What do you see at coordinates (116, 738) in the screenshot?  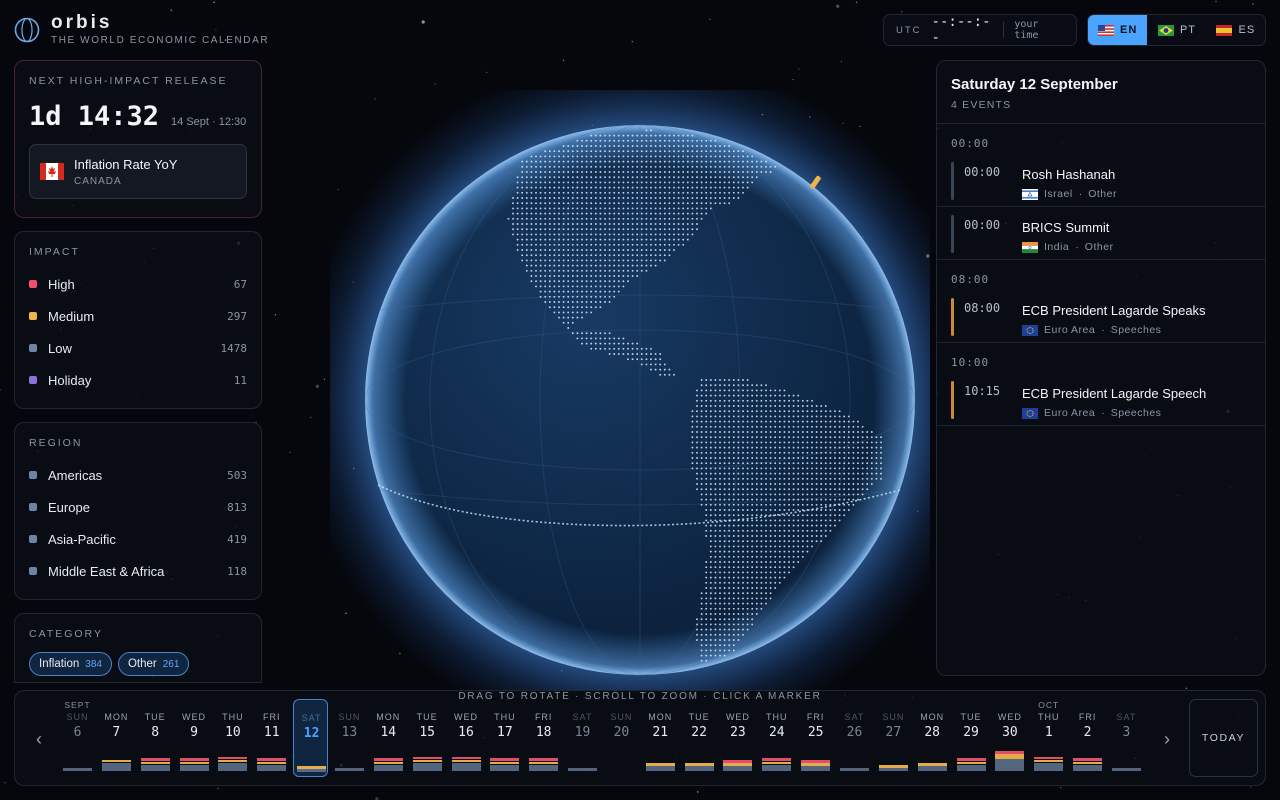 I see `timeline-day-7: MON 7` at bounding box center [116, 738].